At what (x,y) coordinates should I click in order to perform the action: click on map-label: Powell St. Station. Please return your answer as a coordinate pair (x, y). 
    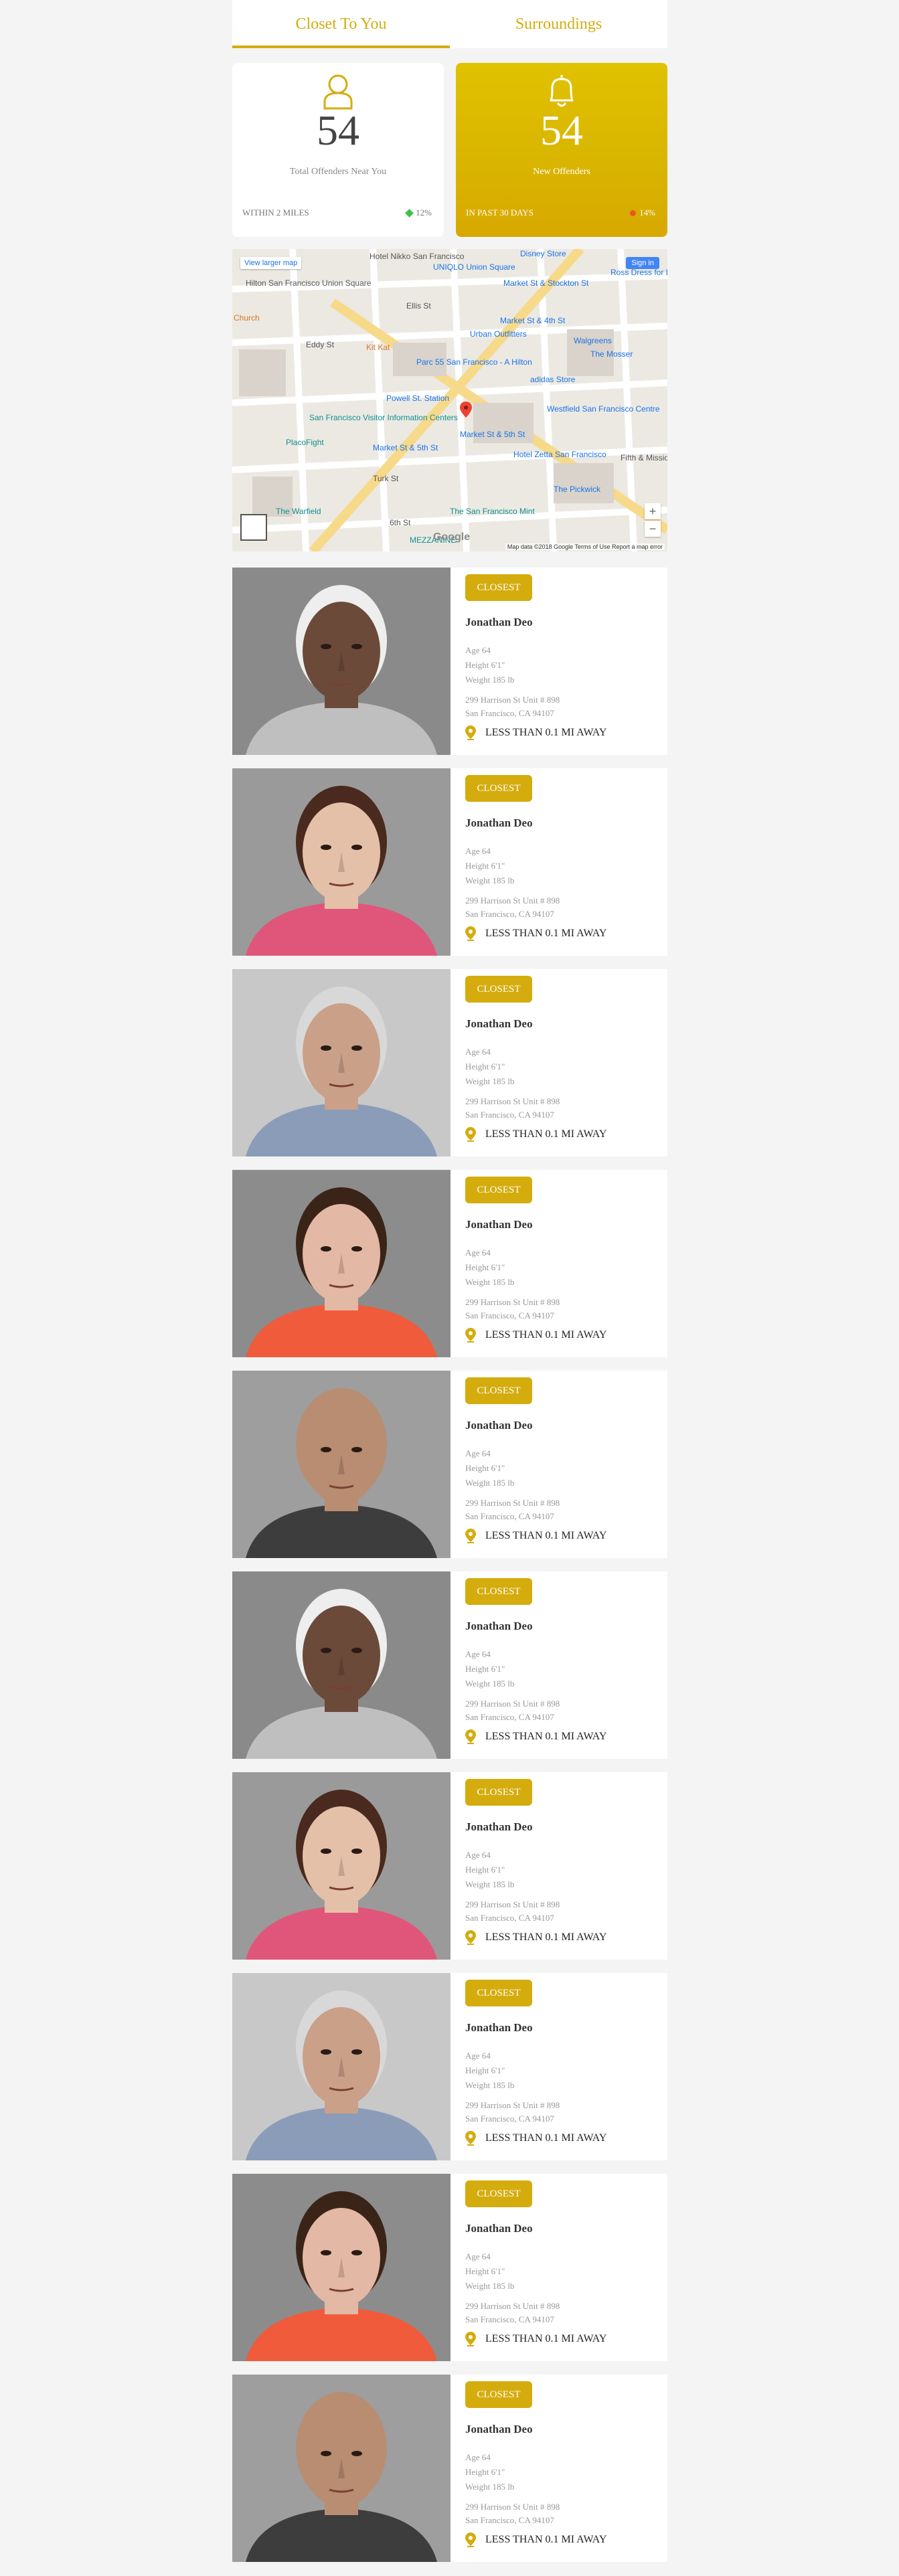
    Looking at the image, I should click on (418, 398).